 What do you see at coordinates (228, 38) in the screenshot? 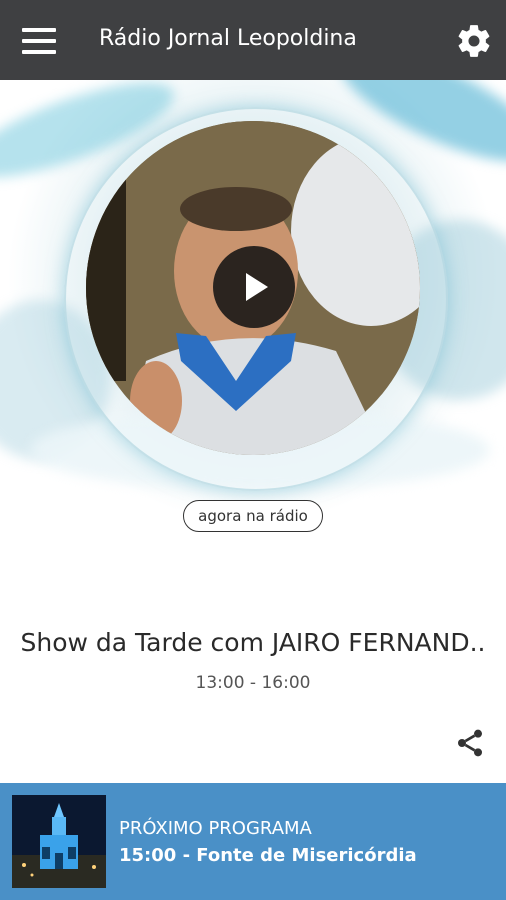
I see `app-title: Rádio Jornal Leopoldina` at bounding box center [228, 38].